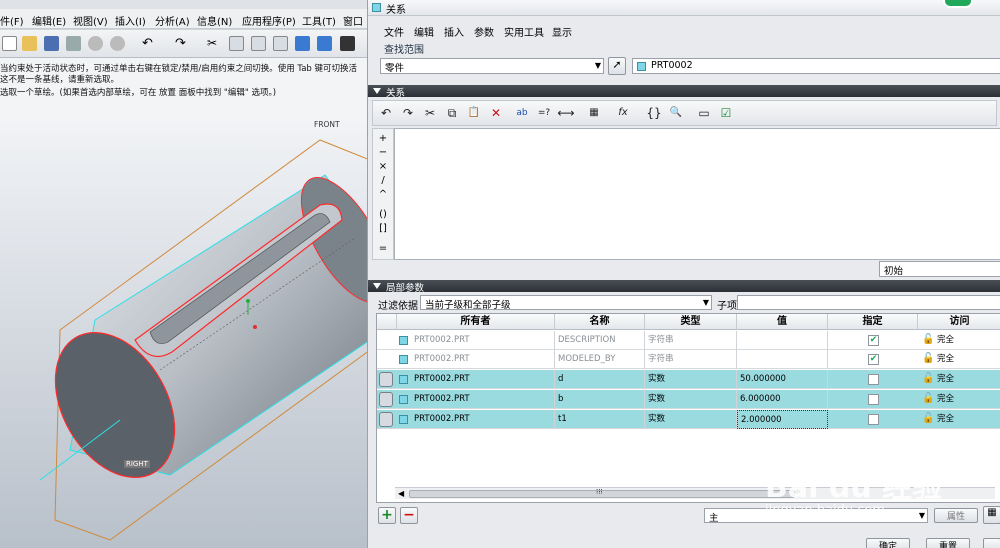  I want to click on dimension-display-icon: ab, so click(522, 113).